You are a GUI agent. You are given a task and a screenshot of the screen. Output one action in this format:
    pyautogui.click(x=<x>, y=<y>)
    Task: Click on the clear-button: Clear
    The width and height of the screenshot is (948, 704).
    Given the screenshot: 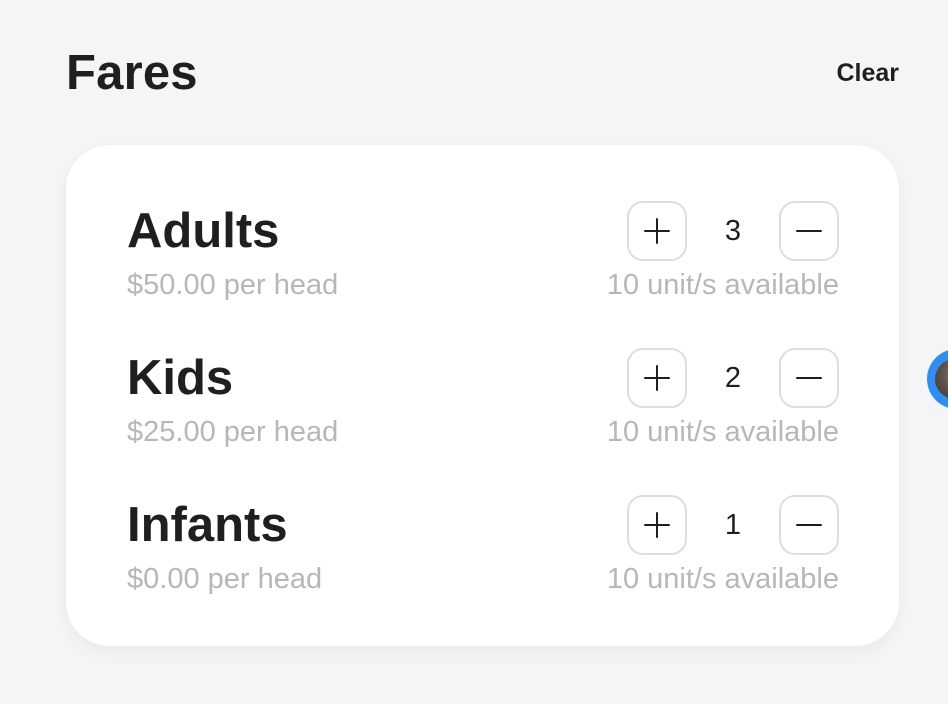 What is the action you would take?
    pyautogui.click(x=867, y=73)
    